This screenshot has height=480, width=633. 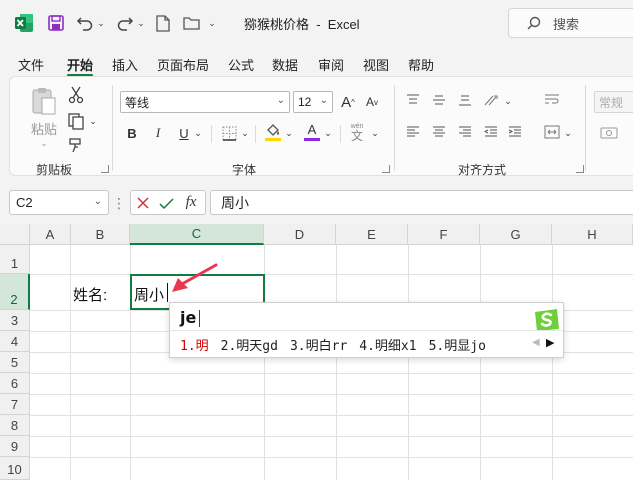 I want to click on ime-candidate-2: 2.明天gd, so click(x=249, y=344).